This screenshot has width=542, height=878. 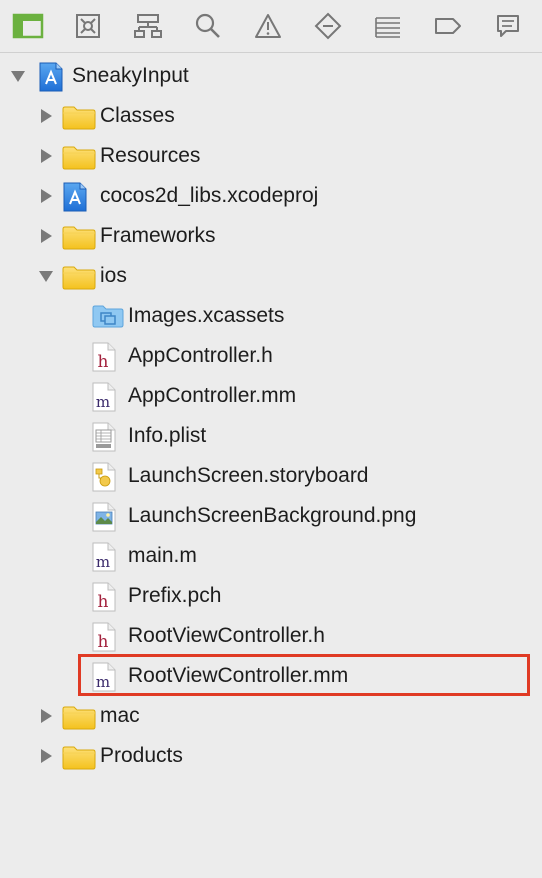 I want to click on tree-item-label: Info.plist, so click(x=167, y=435).